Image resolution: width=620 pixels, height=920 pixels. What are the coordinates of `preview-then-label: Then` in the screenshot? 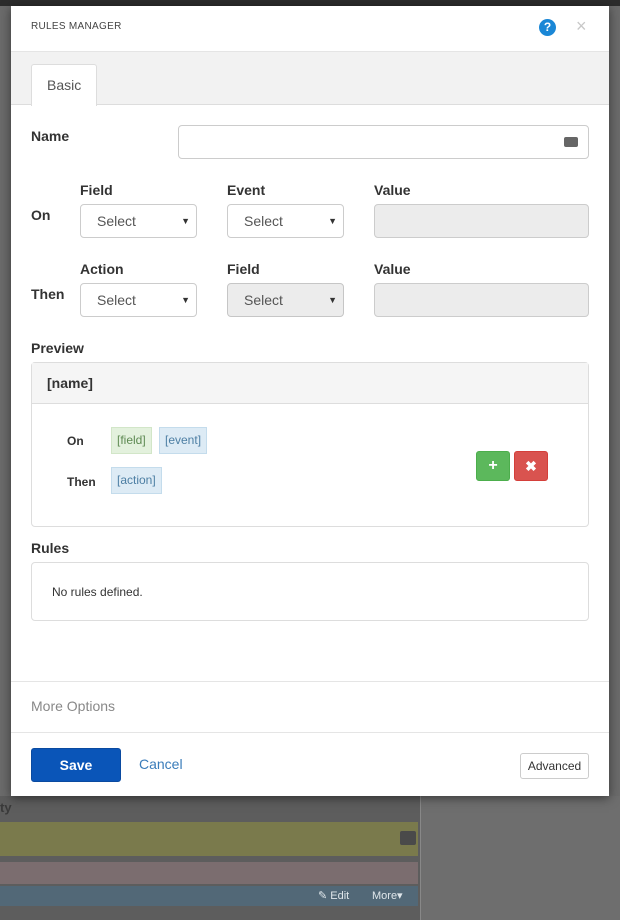 It's located at (81, 482).